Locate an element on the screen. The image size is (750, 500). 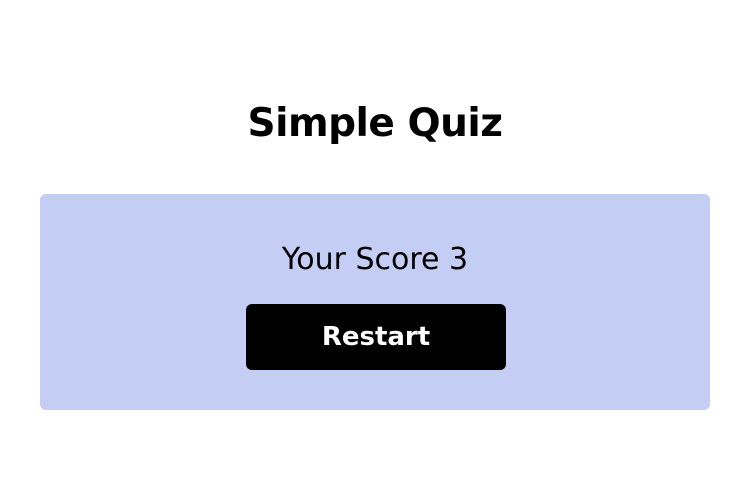
page-title: Simple Quiz is located at coordinates (375, 123).